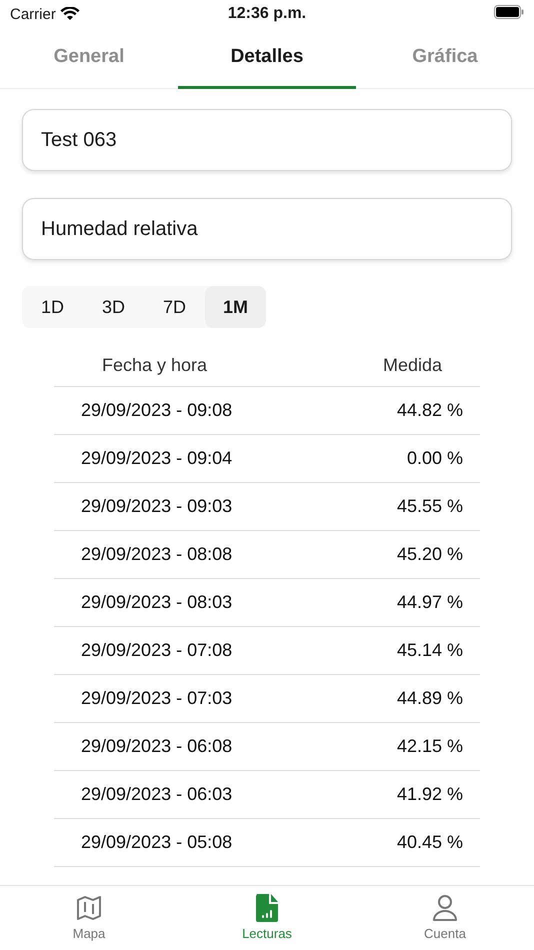 The image size is (534, 950). Describe the element at coordinates (33, 14) in the screenshot. I see `carrier-label: Carrier` at that location.